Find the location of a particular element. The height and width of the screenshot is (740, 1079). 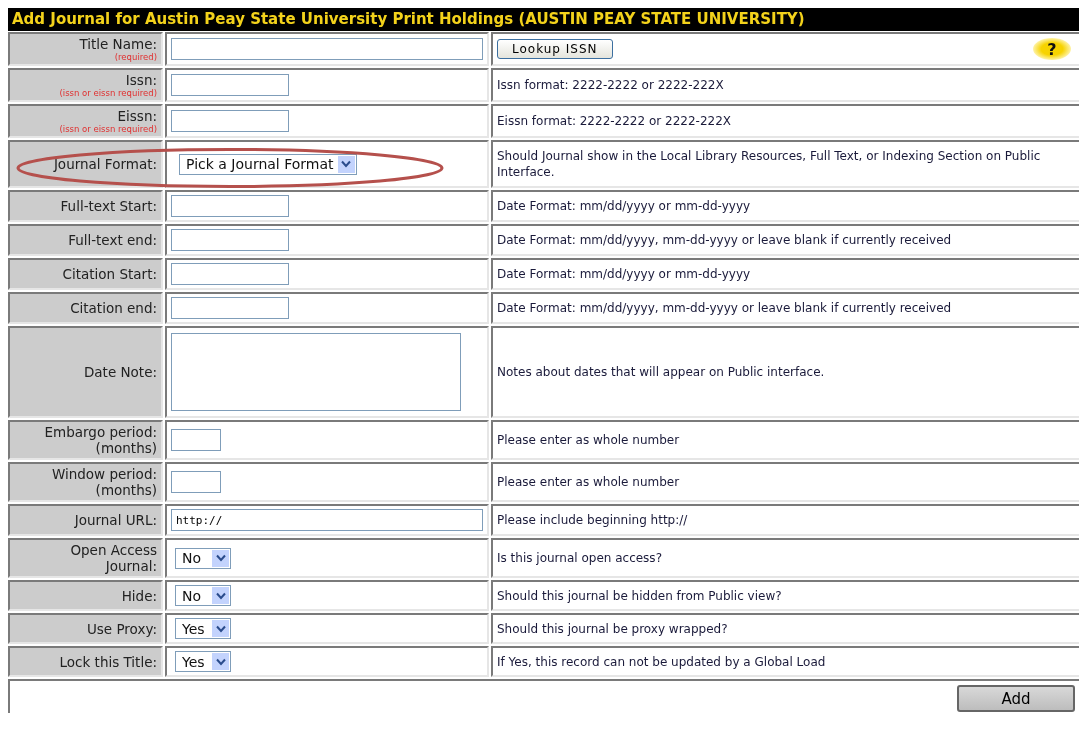

field-hint: Issn format: 2222-2222 or 2222-222X is located at coordinates (610, 85).